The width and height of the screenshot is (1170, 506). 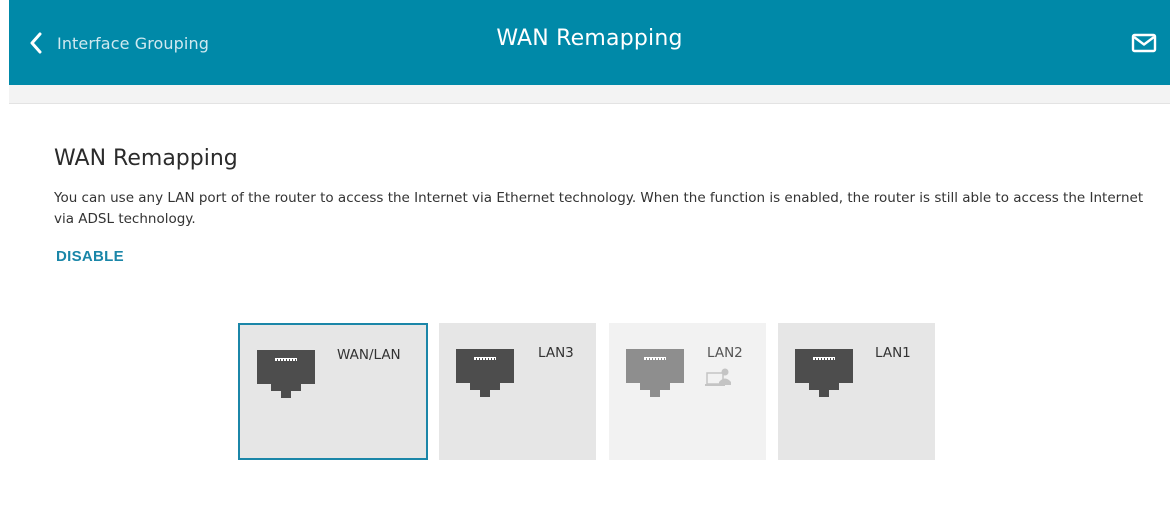 I want to click on mail-icon, so click(x=1144, y=43).